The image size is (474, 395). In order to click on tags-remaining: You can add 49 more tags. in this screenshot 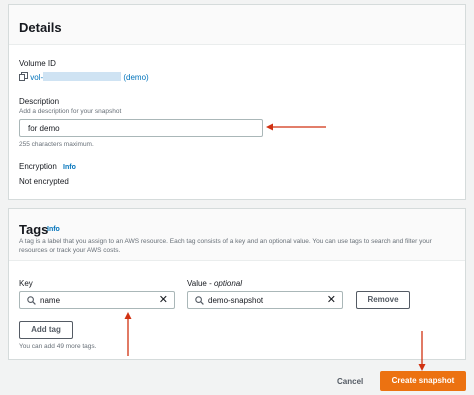, I will do `click(58, 346)`.